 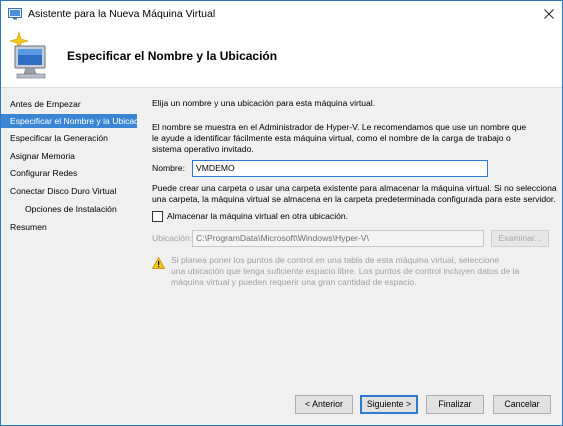 What do you see at coordinates (69, 227) in the screenshot?
I see `nav-item-resumen: Resumen` at bounding box center [69, 227].